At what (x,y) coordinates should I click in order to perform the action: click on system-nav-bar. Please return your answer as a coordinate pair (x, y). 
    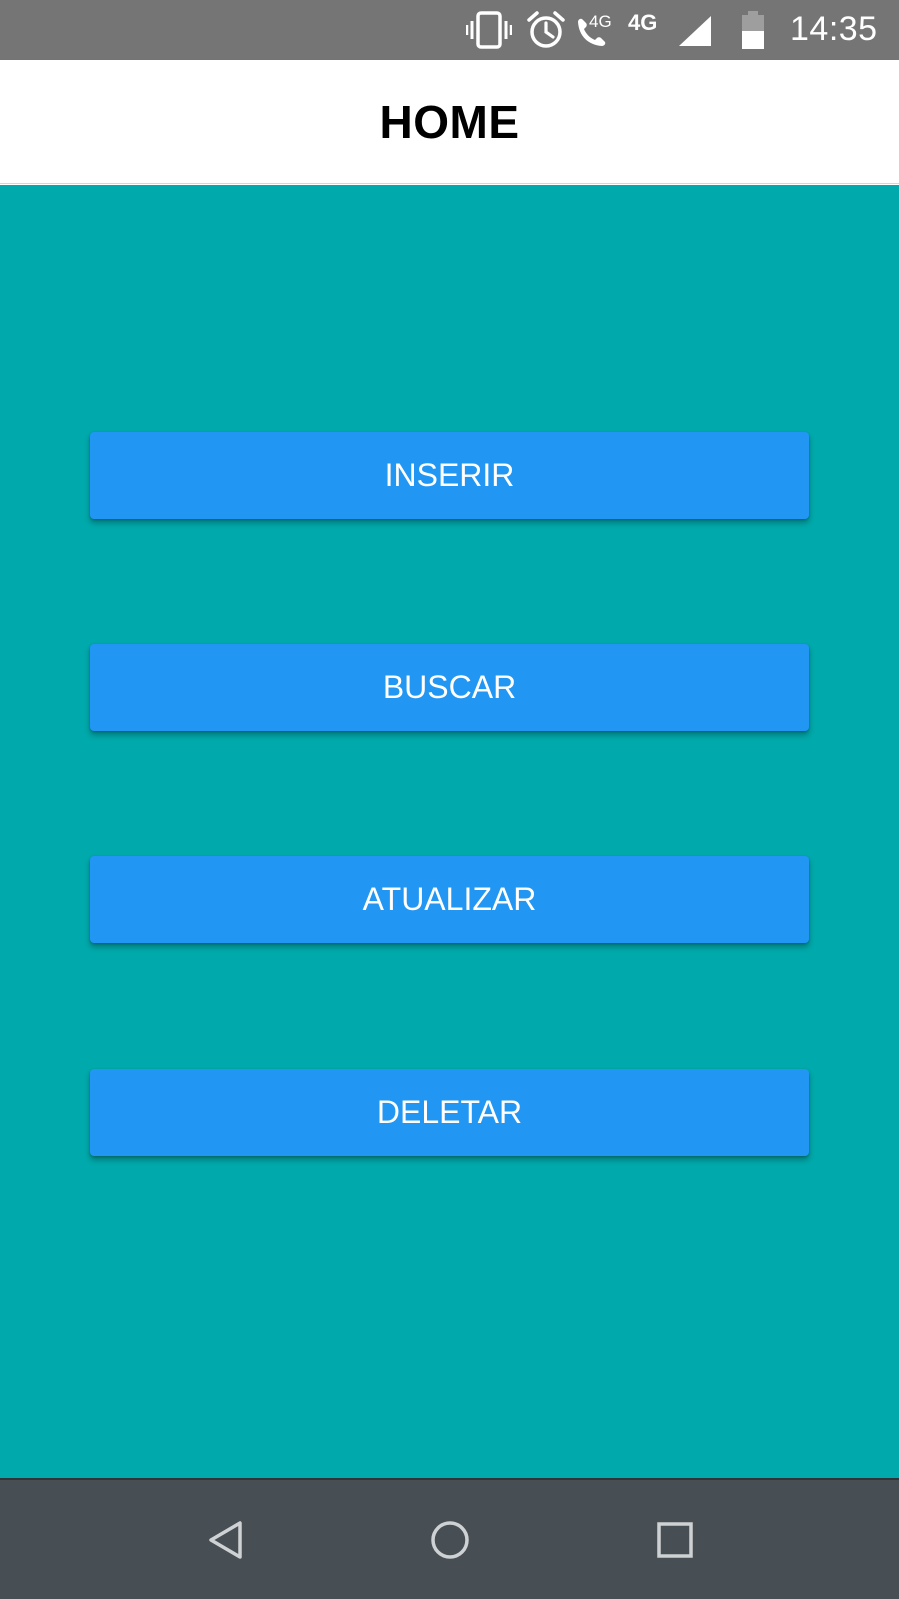
    Looking at the image, I should click on (449, 1538).